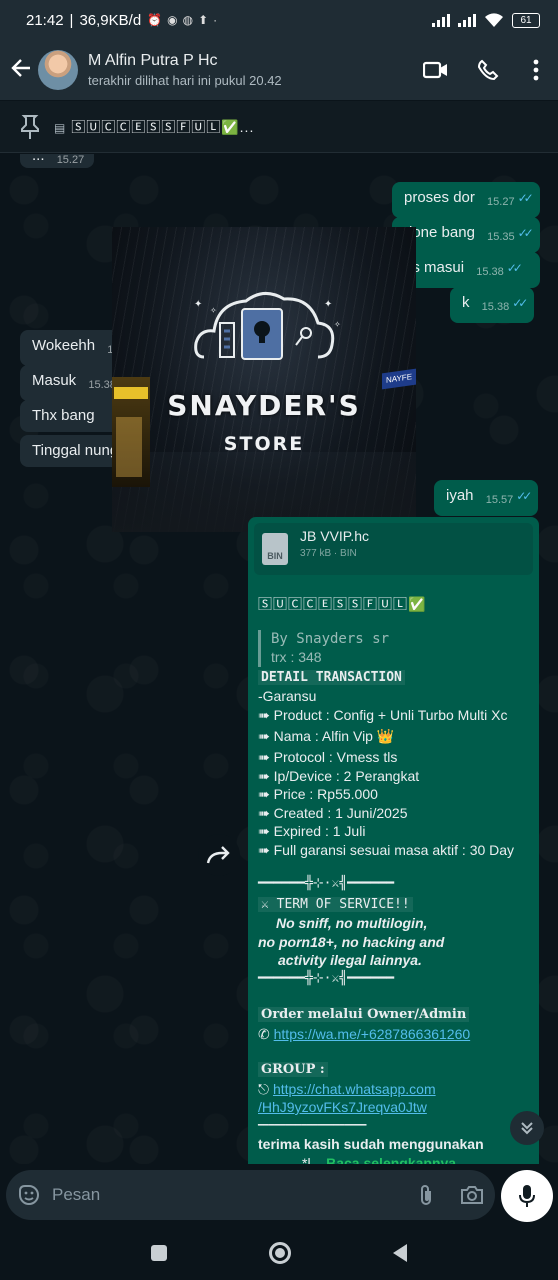  Describe the element at coordinates (460, 495) in the screenshot. I see `message-text: iyah` at that location.